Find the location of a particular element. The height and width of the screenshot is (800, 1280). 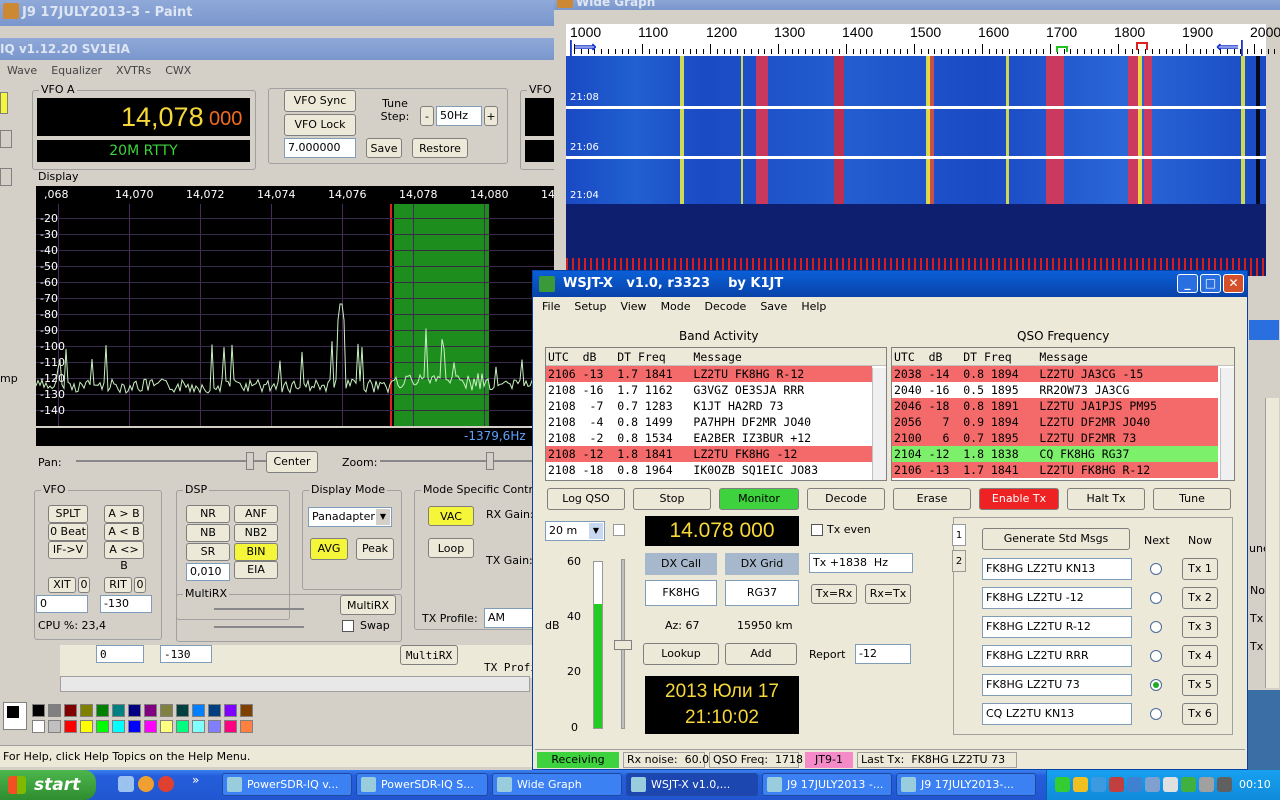

nb-button: NB is located at coordinates (208, 533).